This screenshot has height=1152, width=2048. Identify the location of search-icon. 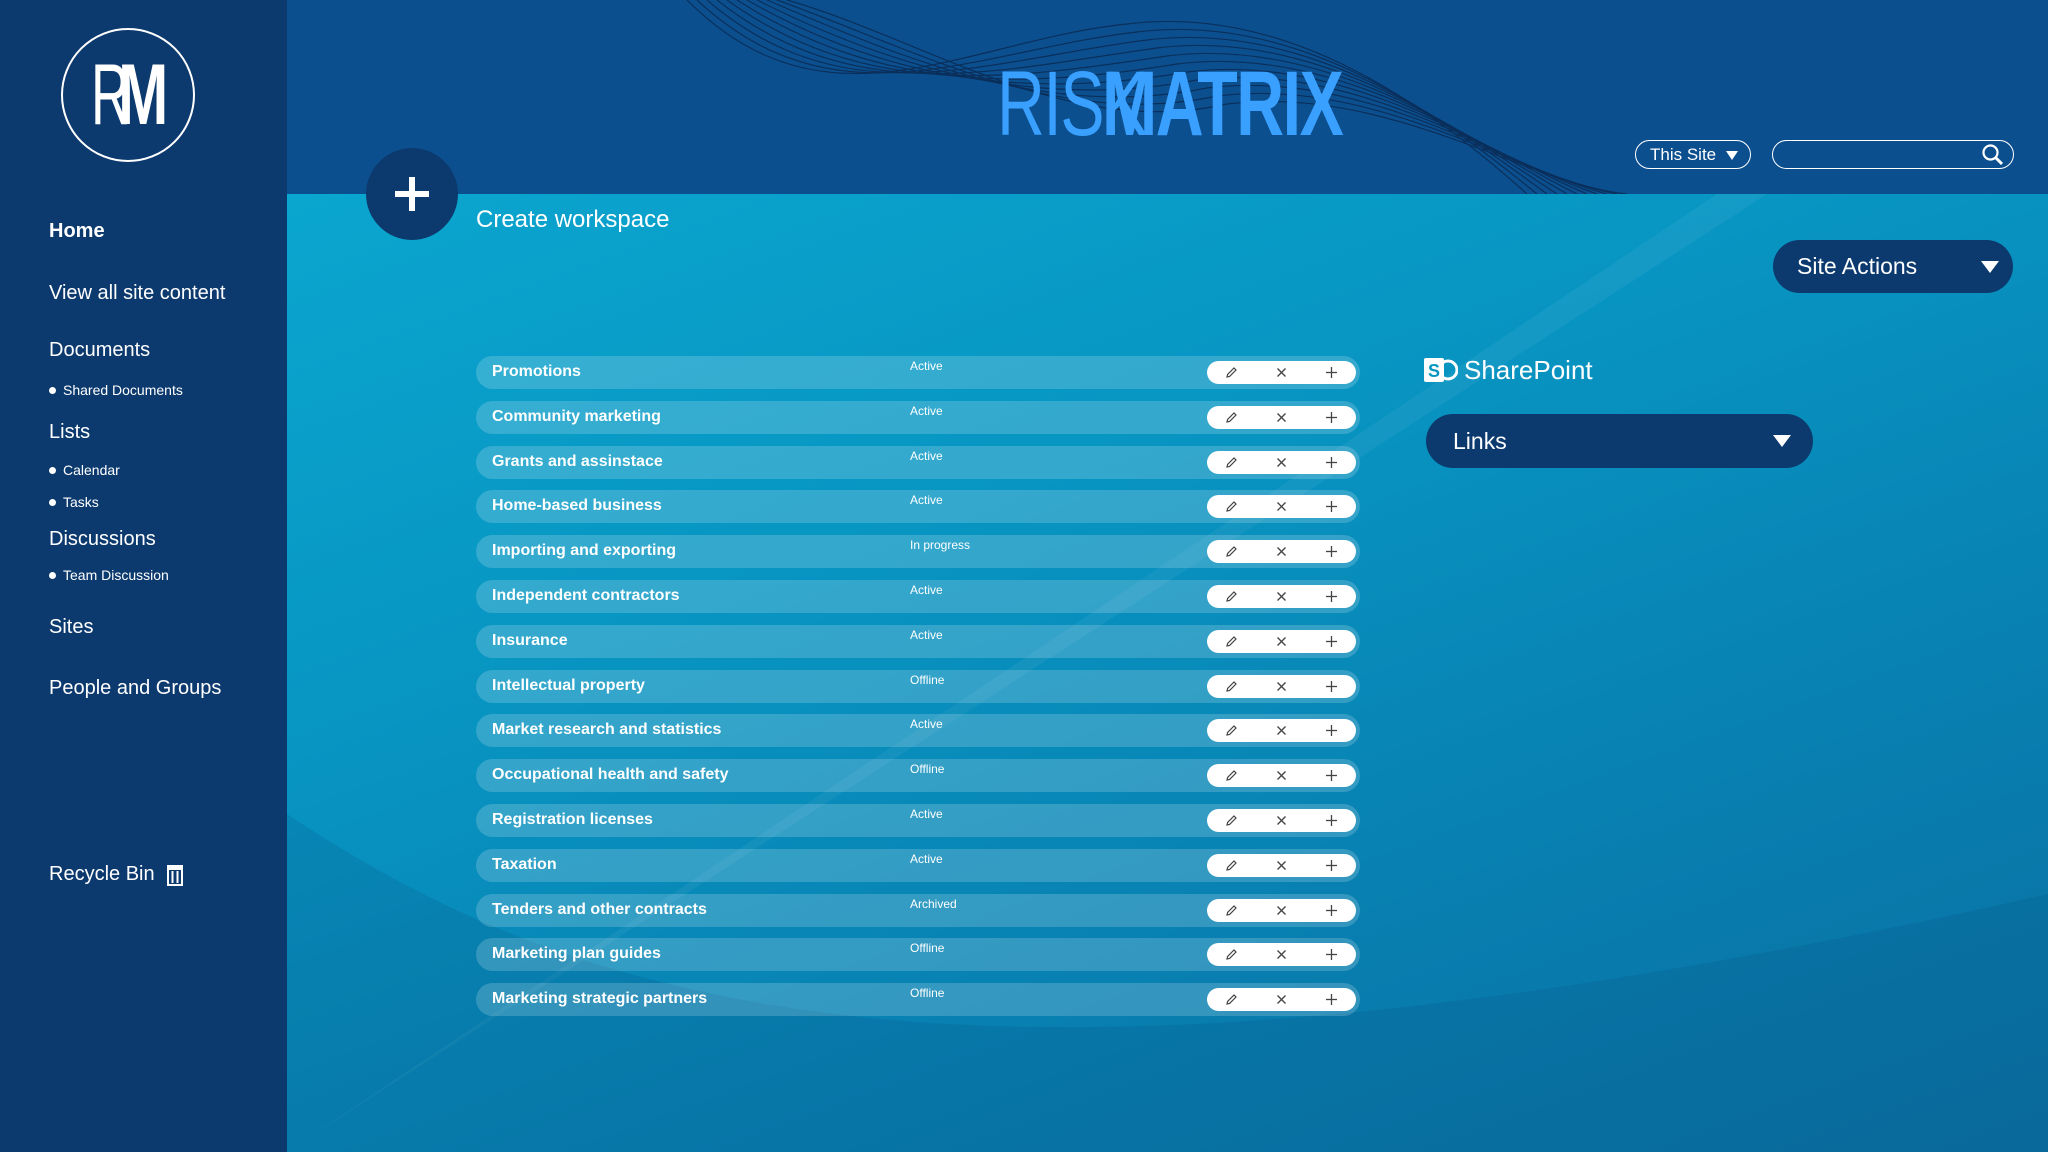
(1993, 155).